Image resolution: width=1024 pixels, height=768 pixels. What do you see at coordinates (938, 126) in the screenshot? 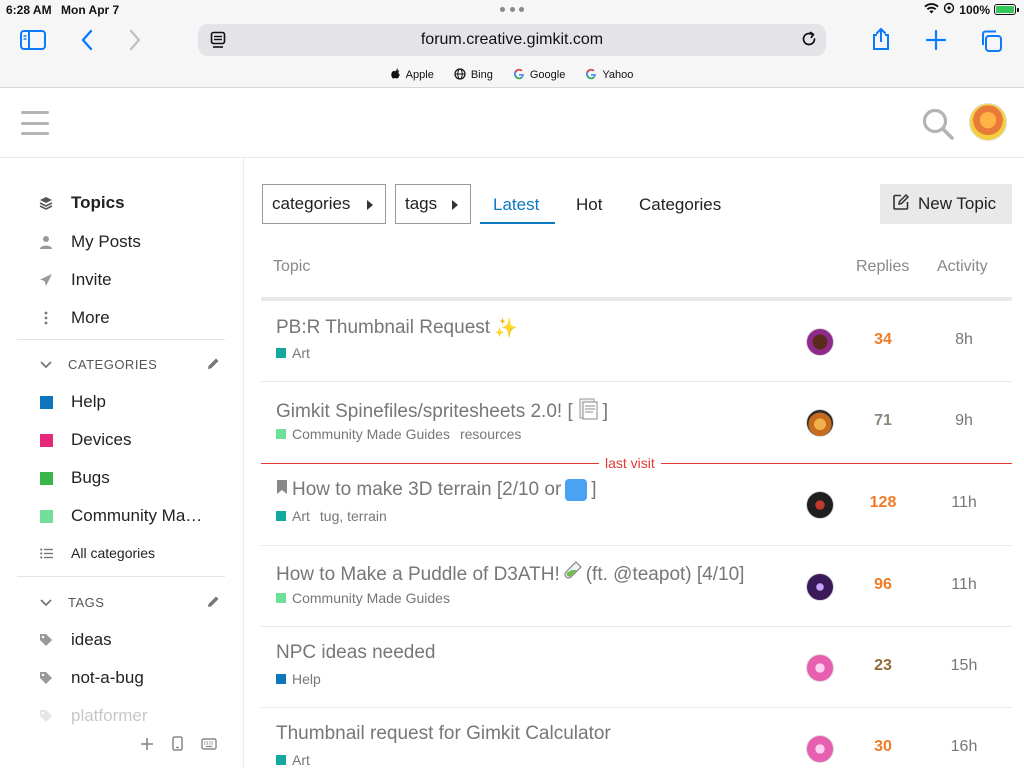
I see `search-icon` at bounding box center [938, 126].